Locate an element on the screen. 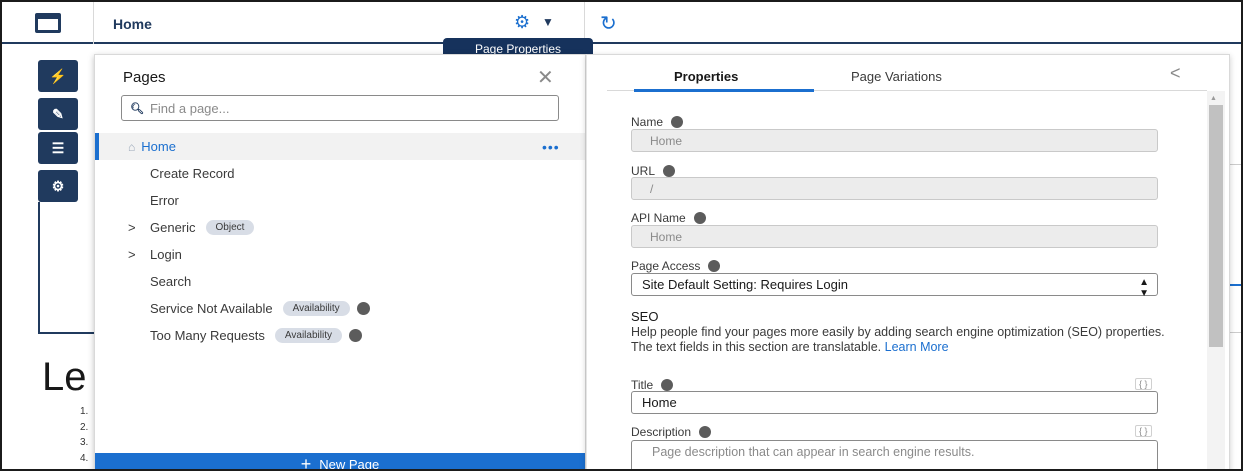 This screenshot has height=471, width=1243. page-item-service-not-available: Service Not Available Availability is located at coordinates (340, 308).